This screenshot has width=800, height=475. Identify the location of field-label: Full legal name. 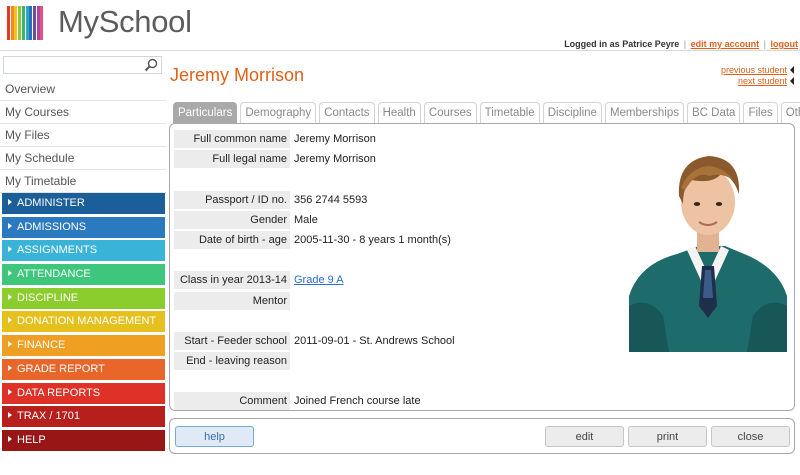
(232, 159).